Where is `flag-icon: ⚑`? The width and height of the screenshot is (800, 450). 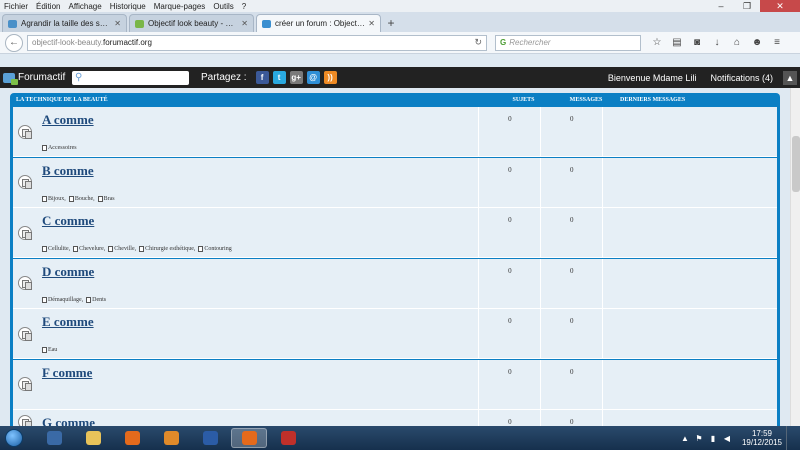
flag-icon: ⚑ is located at coordinates (699, 438).